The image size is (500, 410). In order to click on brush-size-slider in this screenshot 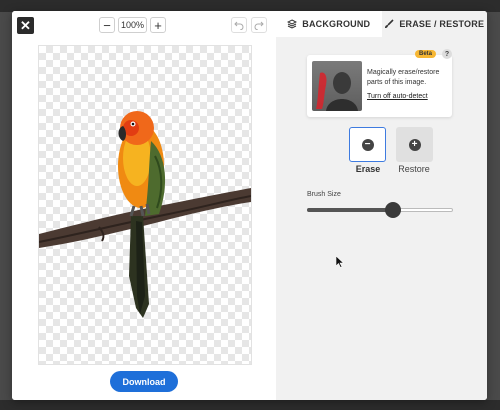, I will do `click(380, 210)`.